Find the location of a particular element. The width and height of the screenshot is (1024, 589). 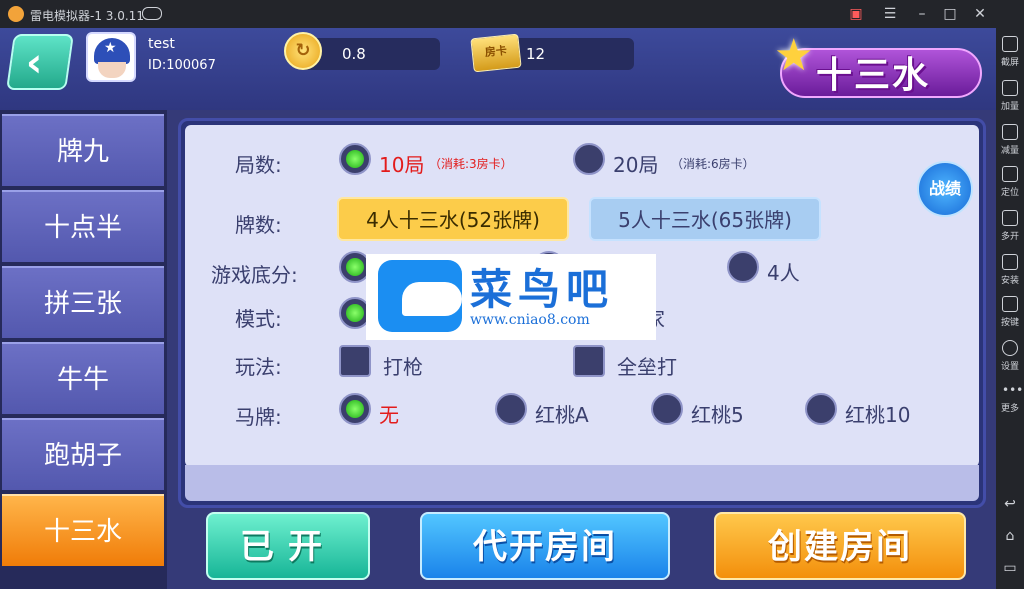

base-score-label: 游戏底分: is located at coordinates (254, 275).